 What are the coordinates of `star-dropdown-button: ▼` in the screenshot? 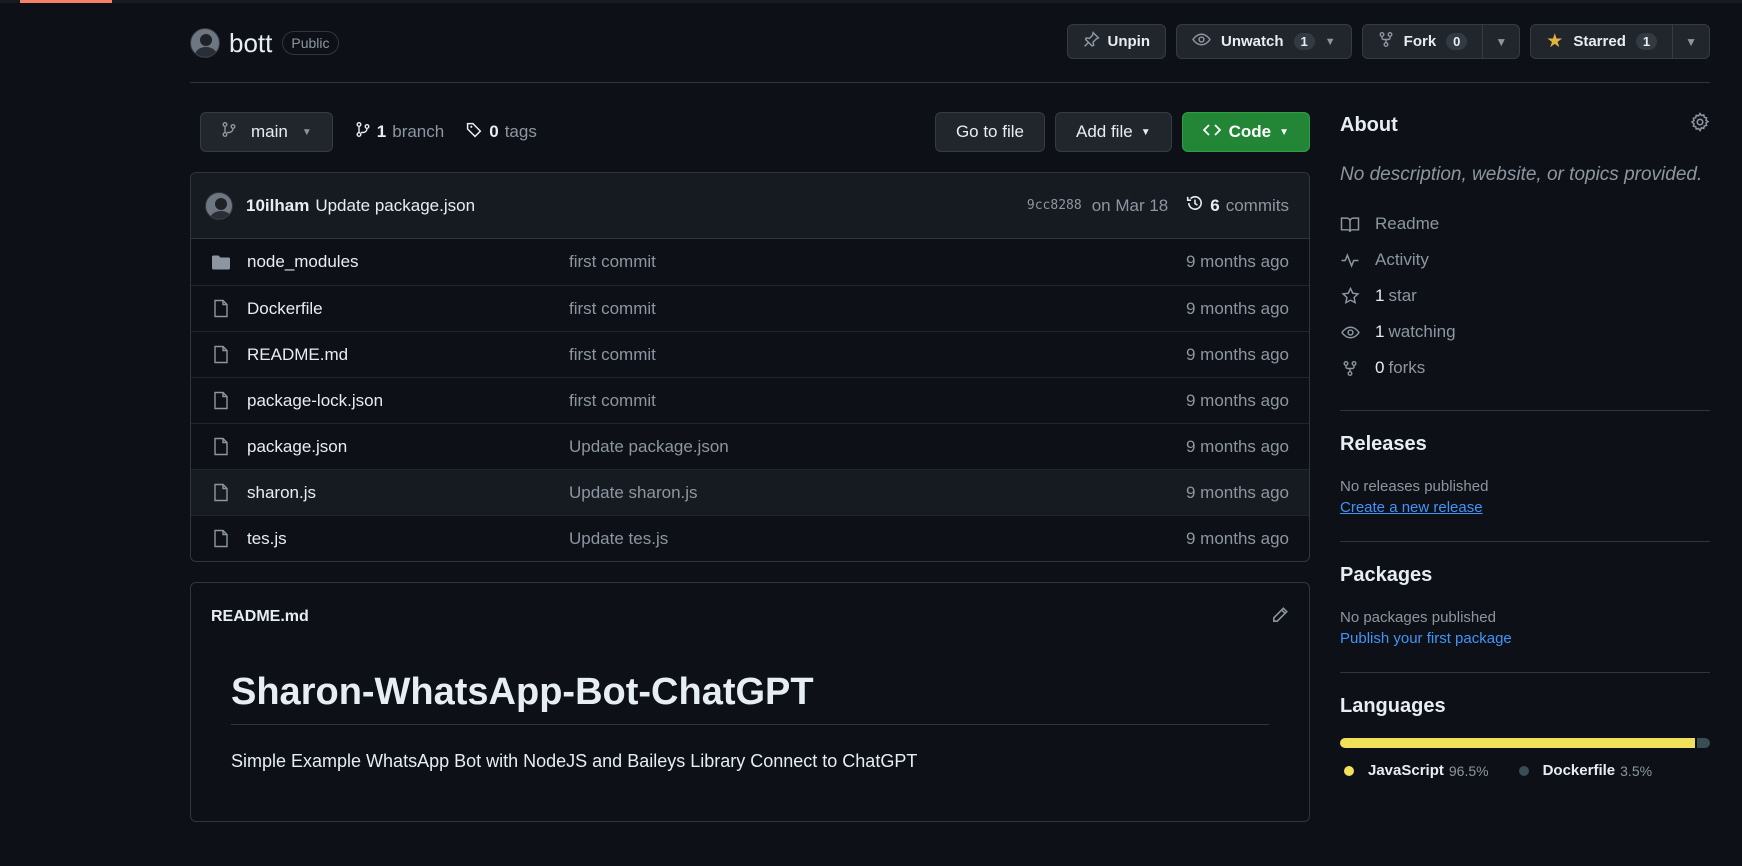 It's located at (1691, 41).